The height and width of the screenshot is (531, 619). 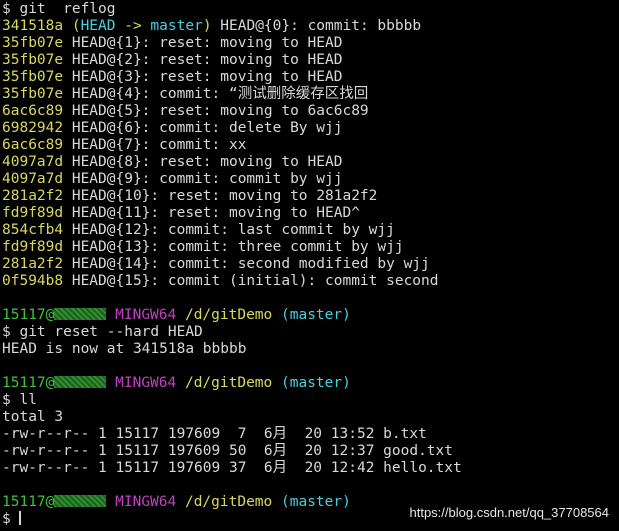 I want to click on text-cursor, so click(x=20, y=518).